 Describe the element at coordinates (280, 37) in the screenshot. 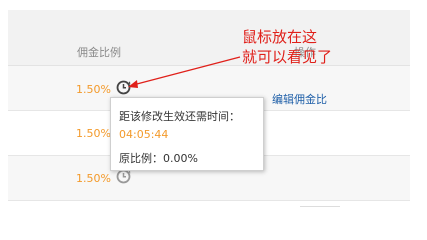

I see `annotation-line: 鼠标放在这` at that location.